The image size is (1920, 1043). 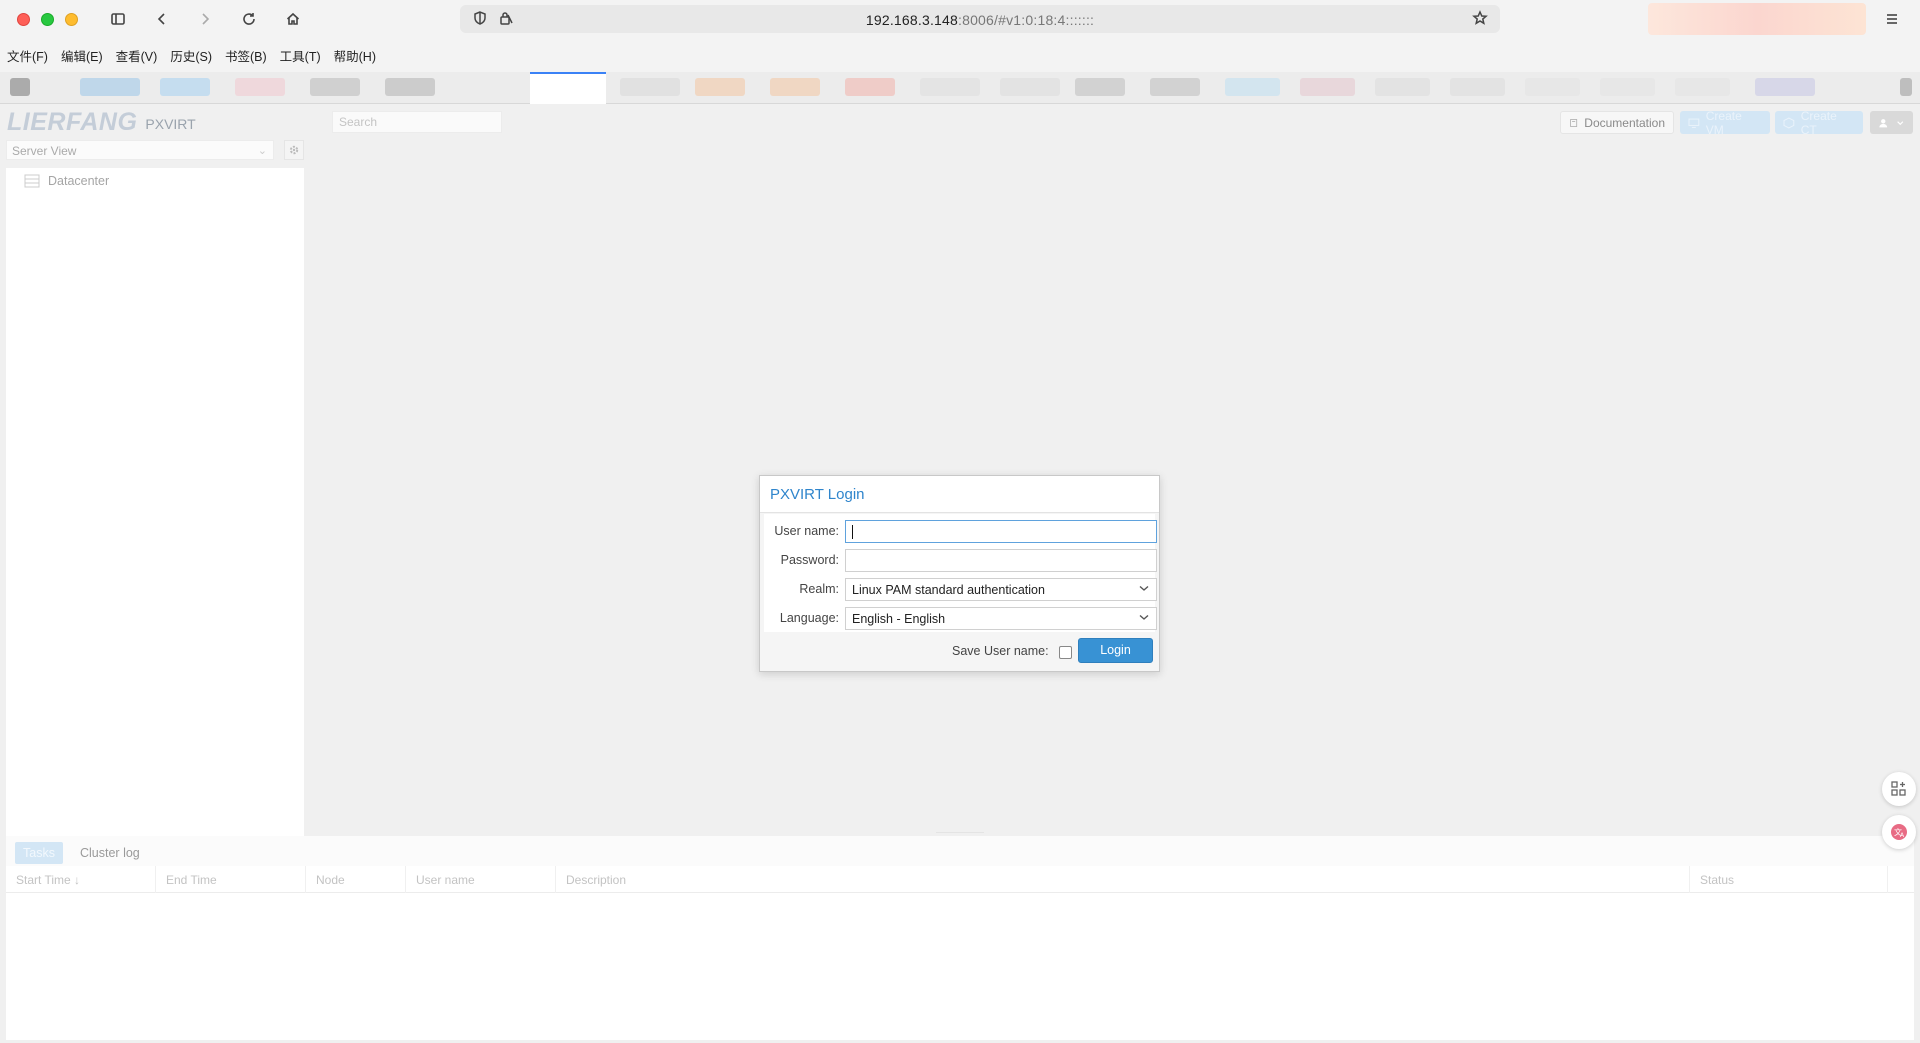 What do you see at coordinates (205, 19) in the screenshot?
I see `forward-icon` at bounding box center [205, 19].